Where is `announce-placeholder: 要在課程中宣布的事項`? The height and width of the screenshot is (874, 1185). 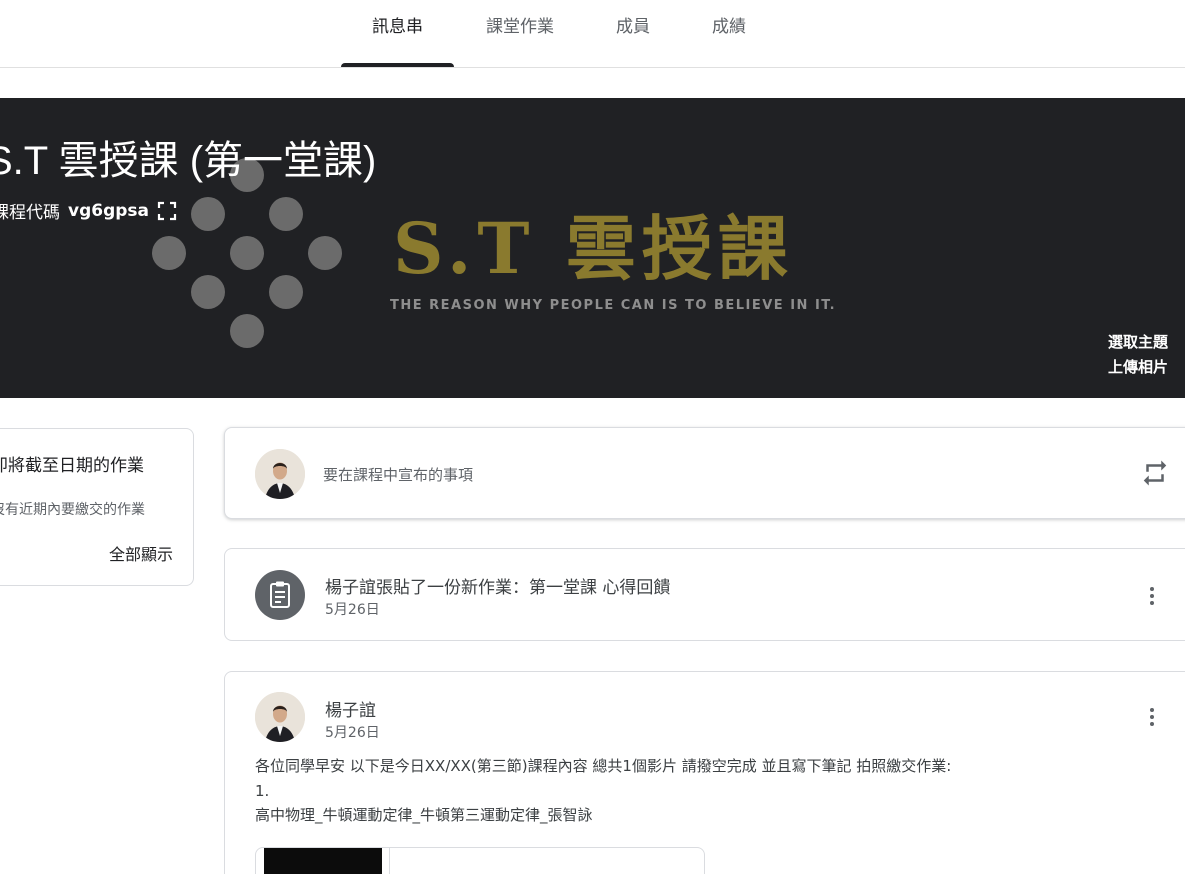 announce-placeholder: 要在課程中宣布的事項 is located at coordinates (398, 474).